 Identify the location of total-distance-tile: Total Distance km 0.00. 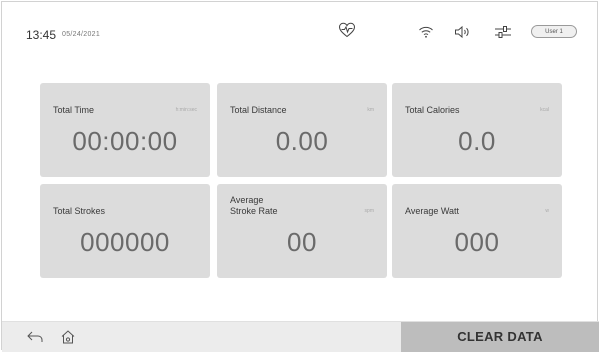
(302, 130).